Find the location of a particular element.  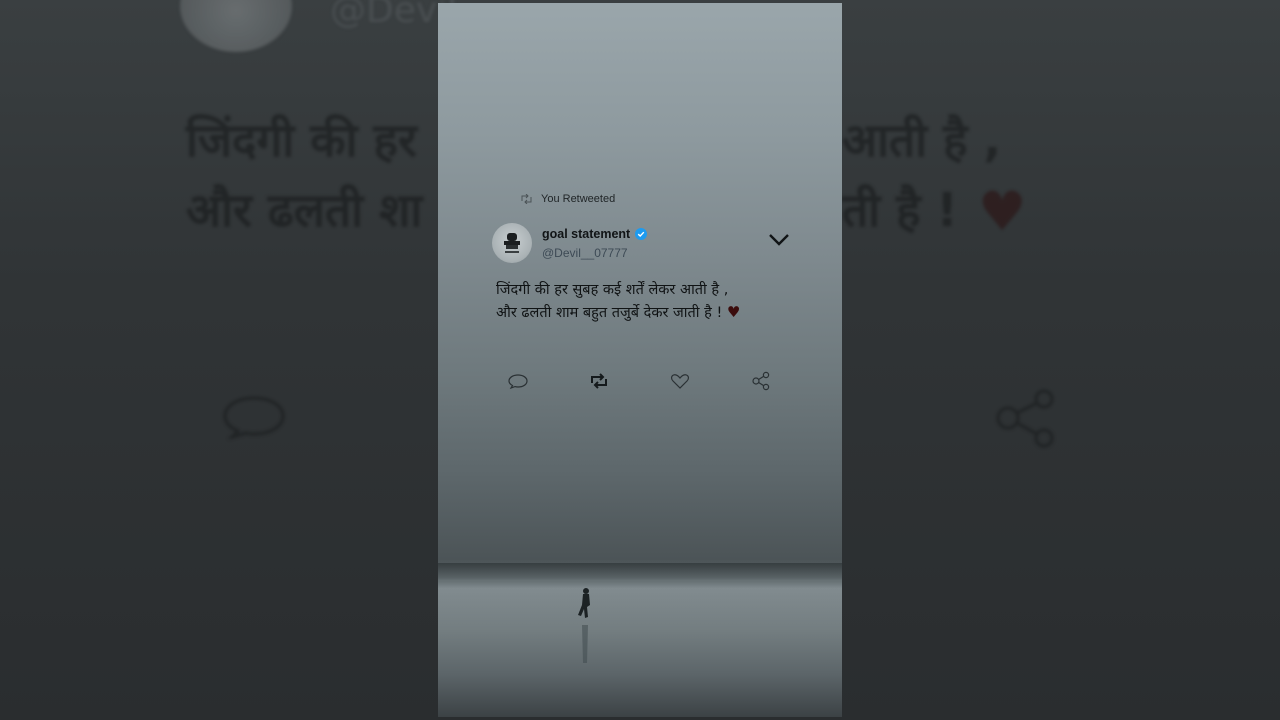

tweet-actions is located at coordinates (646, 381).